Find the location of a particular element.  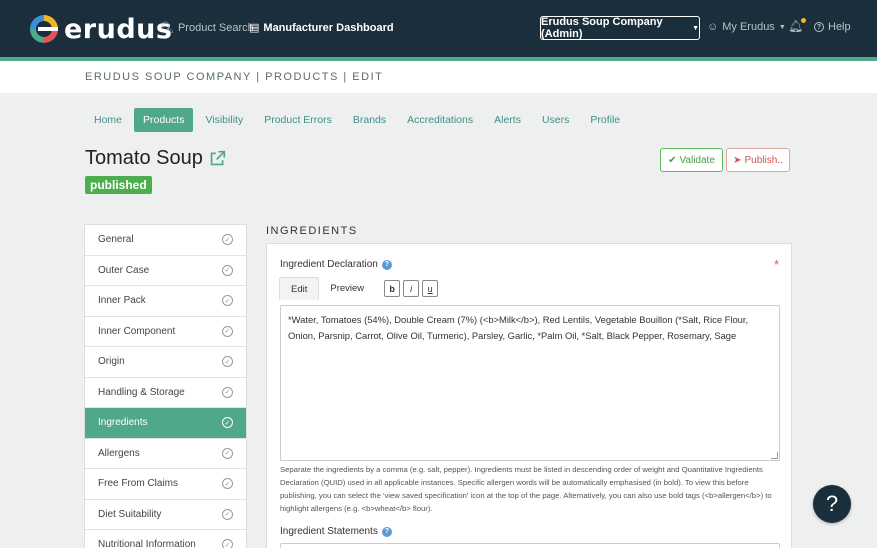

tab-products: Products is located at coordinates (164, 120).